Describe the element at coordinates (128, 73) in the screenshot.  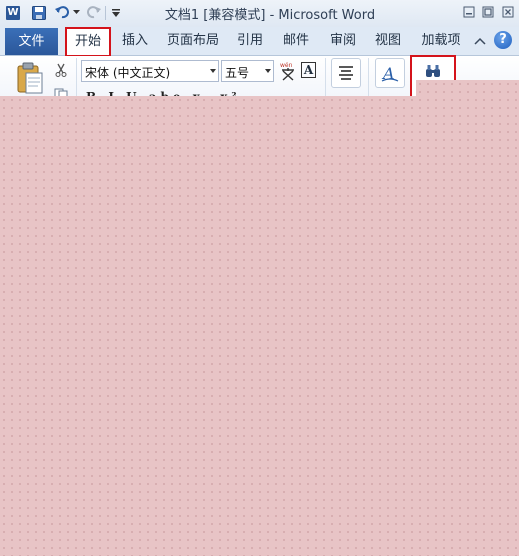
I see `font-name-value: 宋体 (中文正文)` at that location.